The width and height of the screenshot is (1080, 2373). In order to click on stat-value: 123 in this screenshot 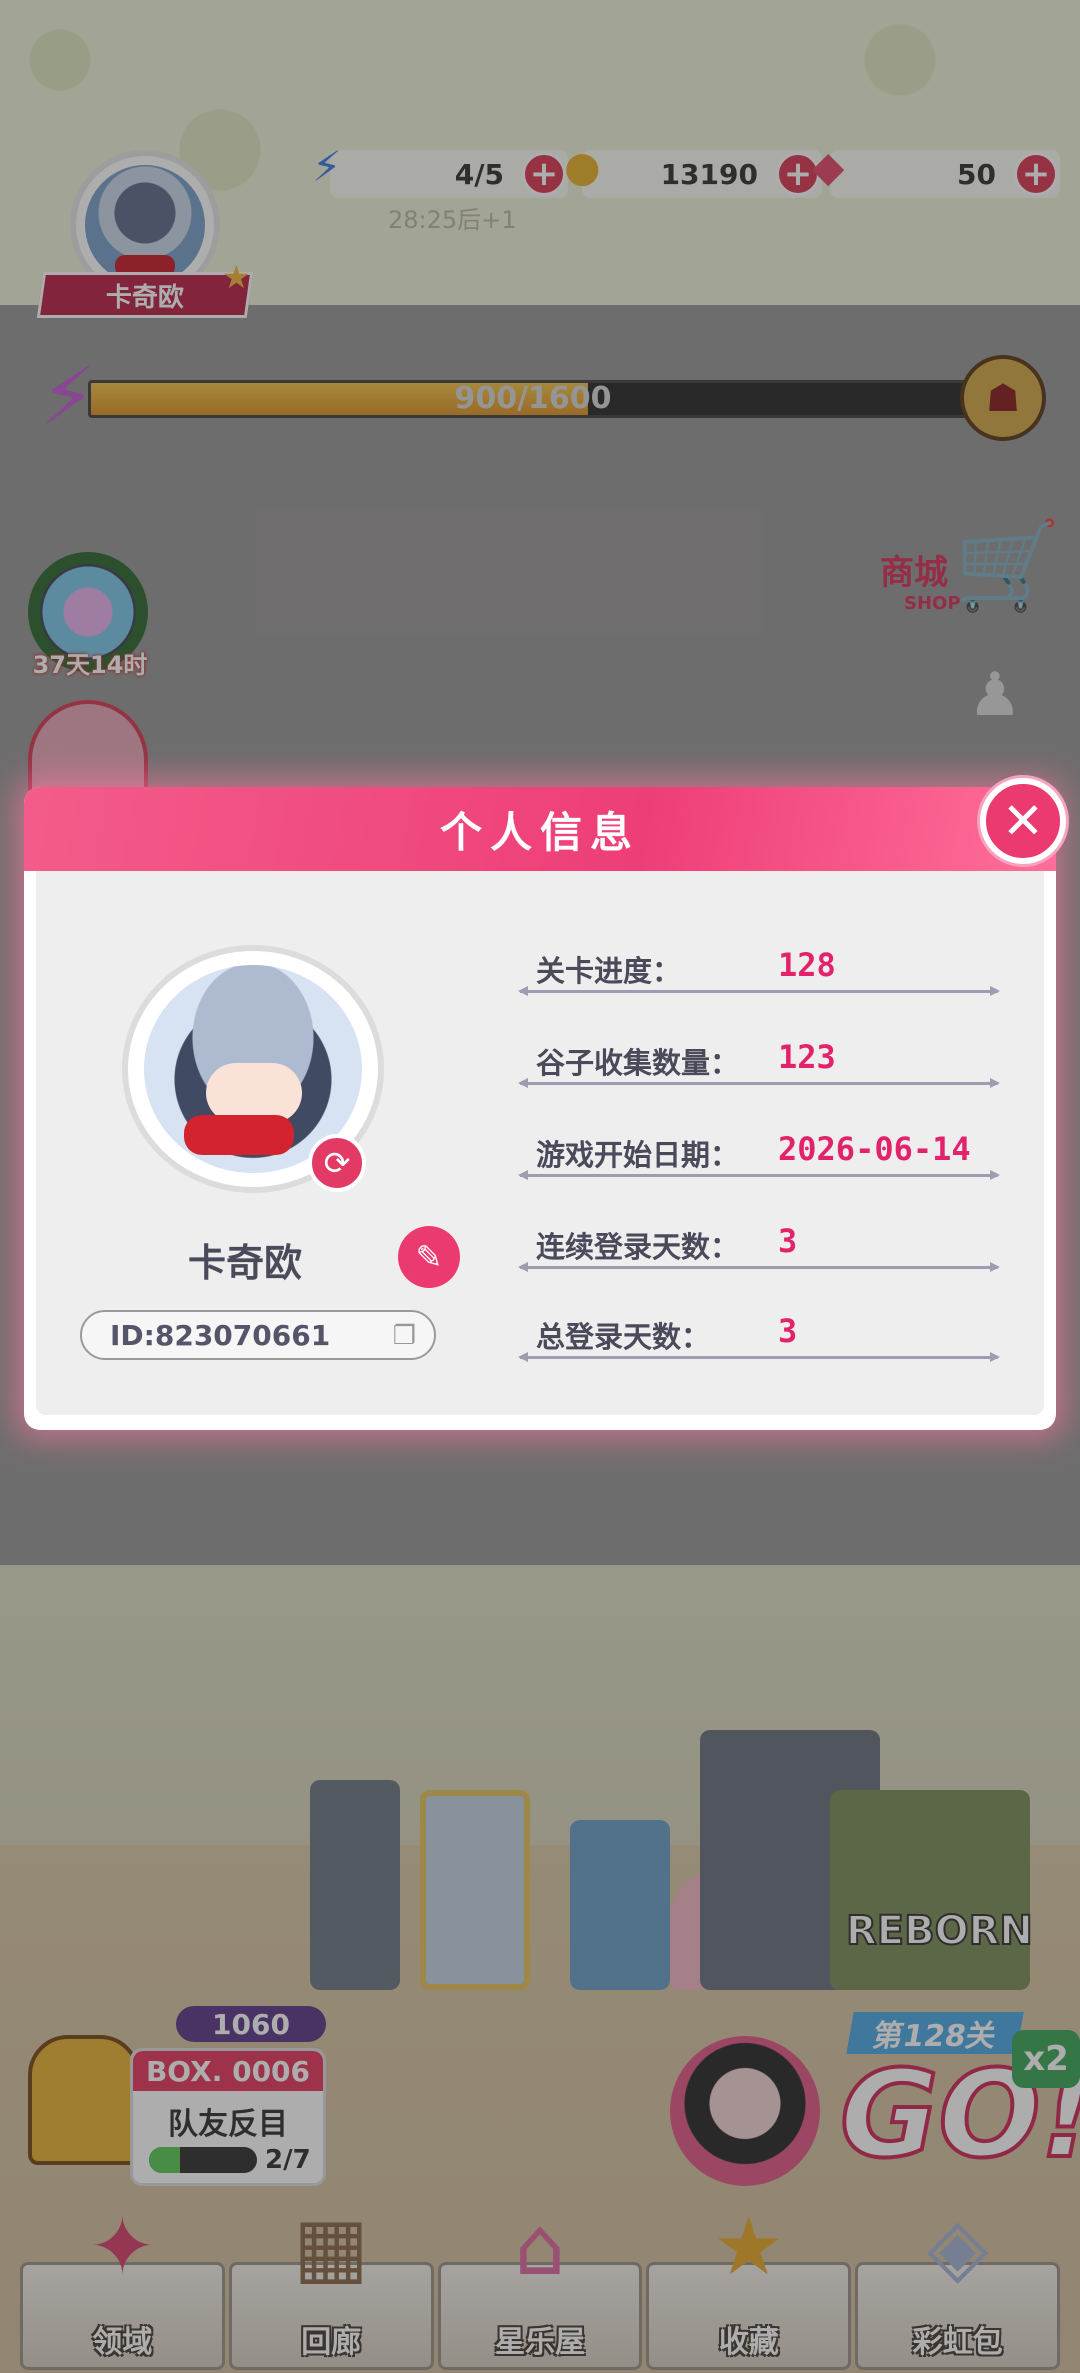, I will do `click(807, 1057)`.